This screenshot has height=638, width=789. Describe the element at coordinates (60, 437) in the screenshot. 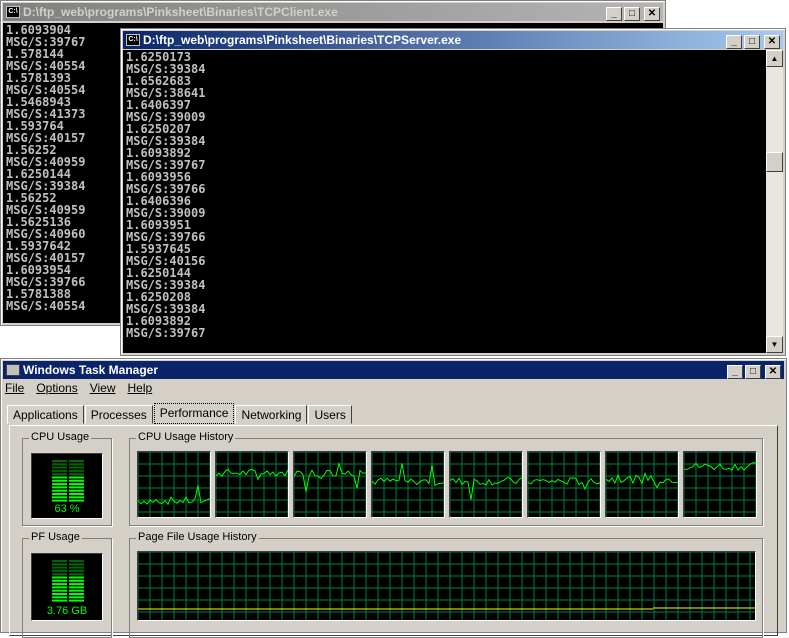

I see `cpu-usage-label: CPU Usage` at that location.